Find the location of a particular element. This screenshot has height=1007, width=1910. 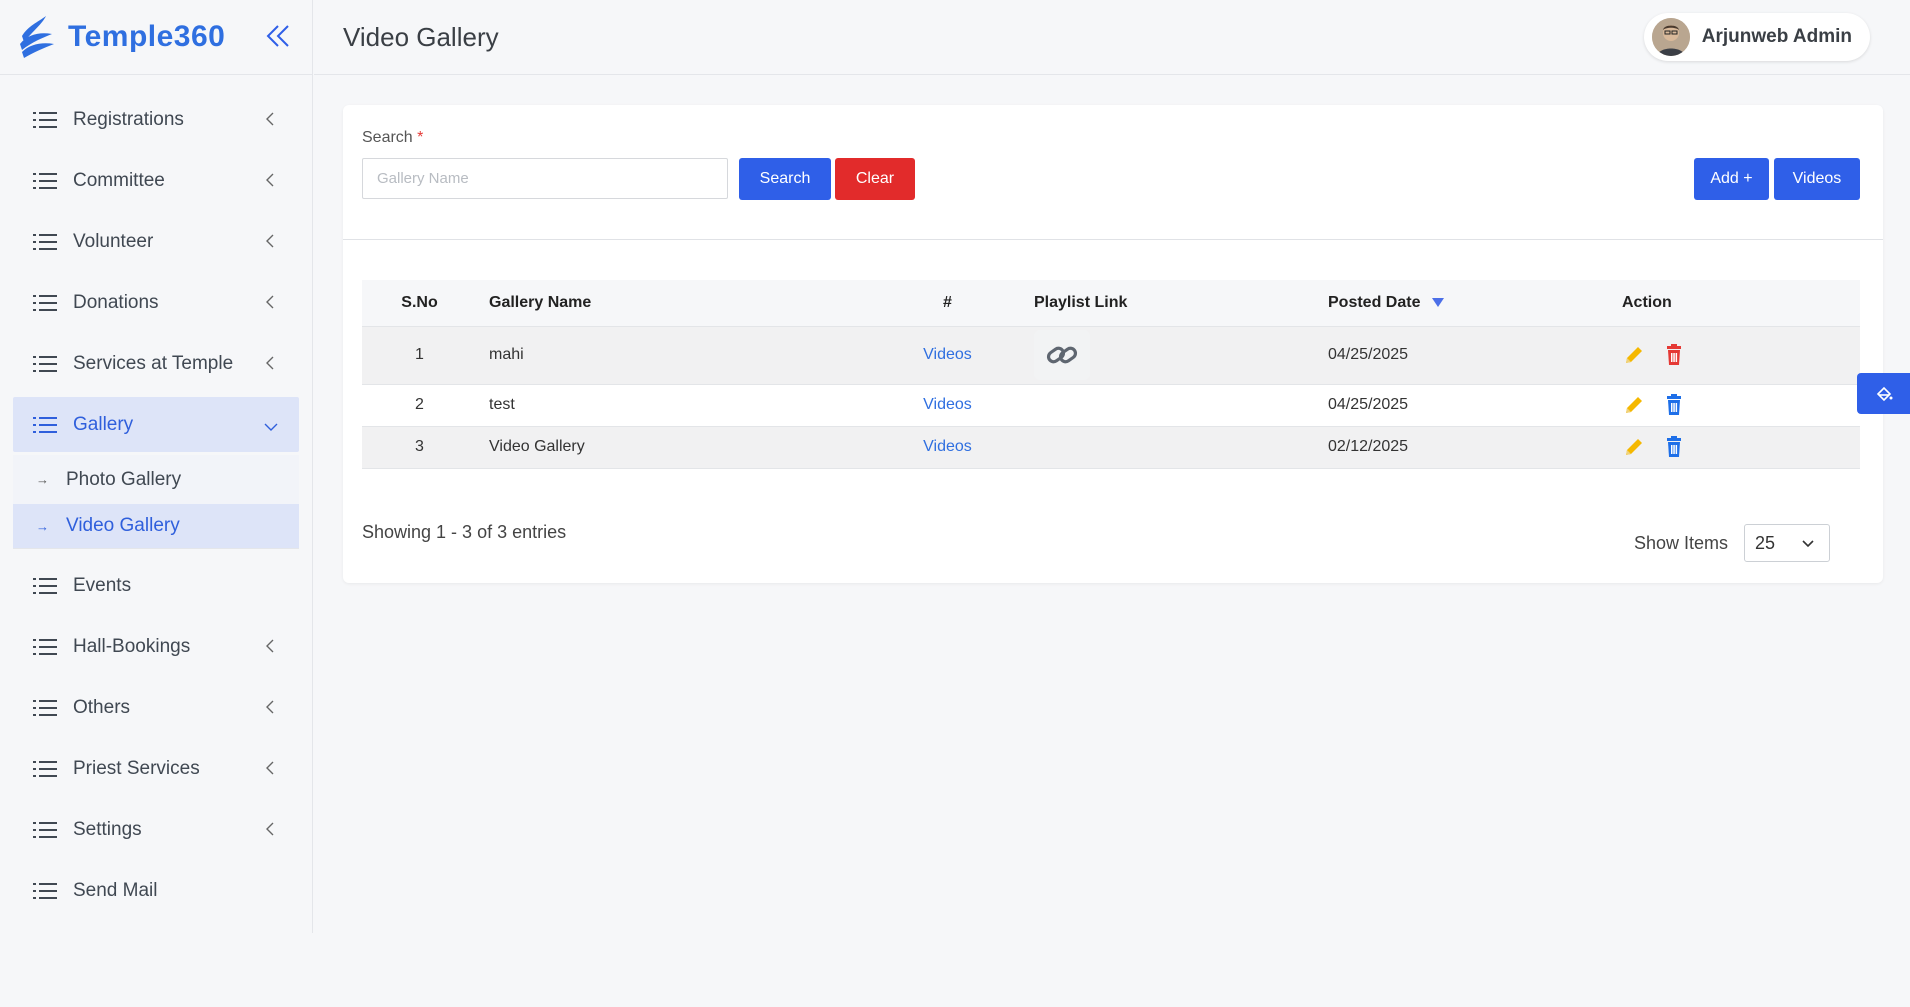

sidebar-item-label: Services at Temple is located at coordinates (153, 363).